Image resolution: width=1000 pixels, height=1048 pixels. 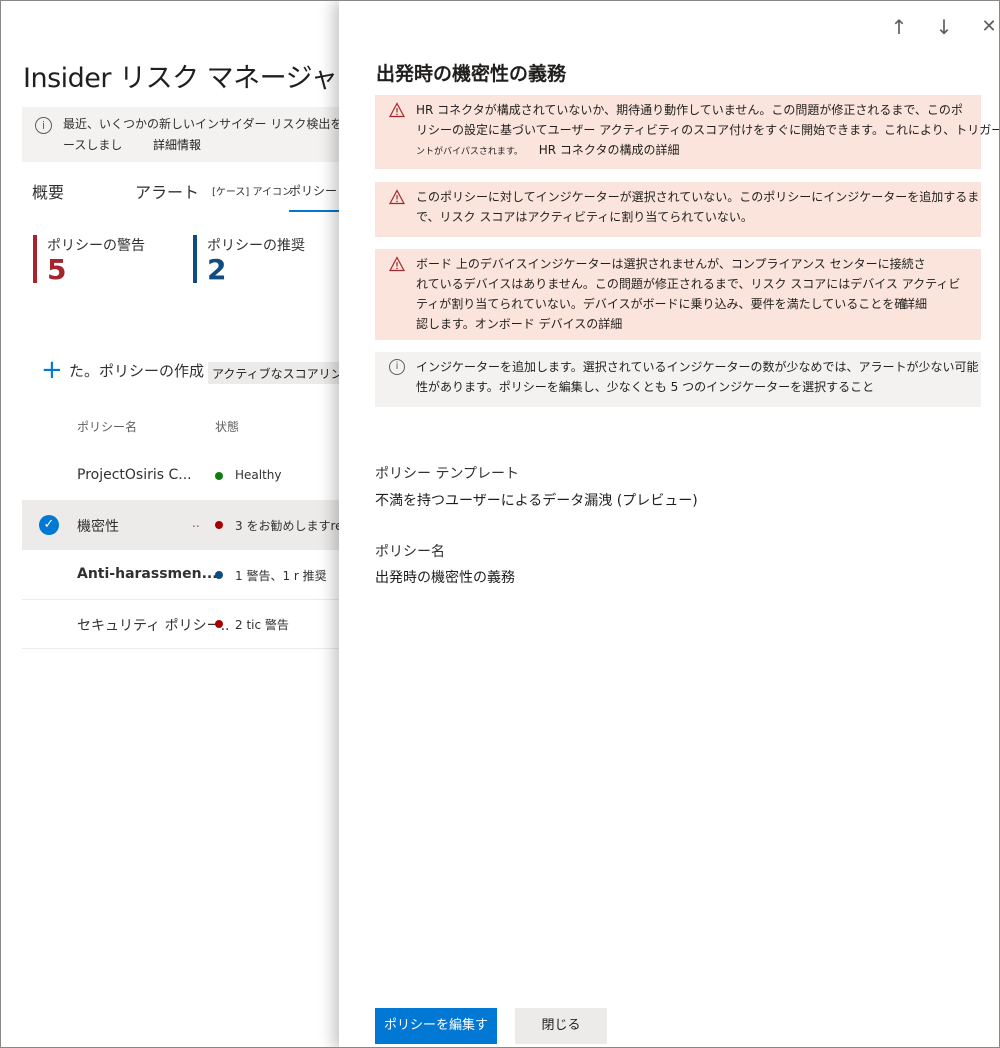 I want to click on info-banner-text-line2: ースしまし, so click(x=93, y=145).